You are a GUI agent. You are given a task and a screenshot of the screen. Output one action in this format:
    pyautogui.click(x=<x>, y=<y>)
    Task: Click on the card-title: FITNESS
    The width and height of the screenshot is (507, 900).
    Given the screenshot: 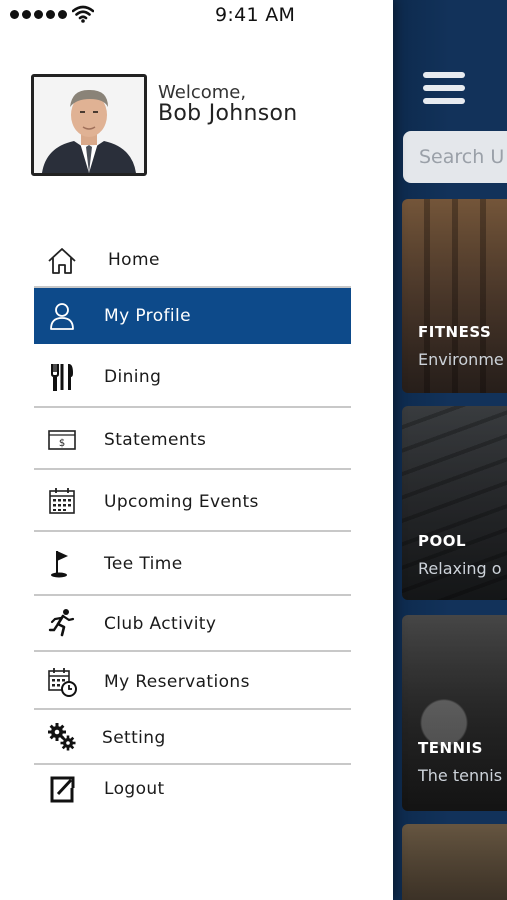 What is the action you would take?
    pyautogui.click(x=455, y=332)
    